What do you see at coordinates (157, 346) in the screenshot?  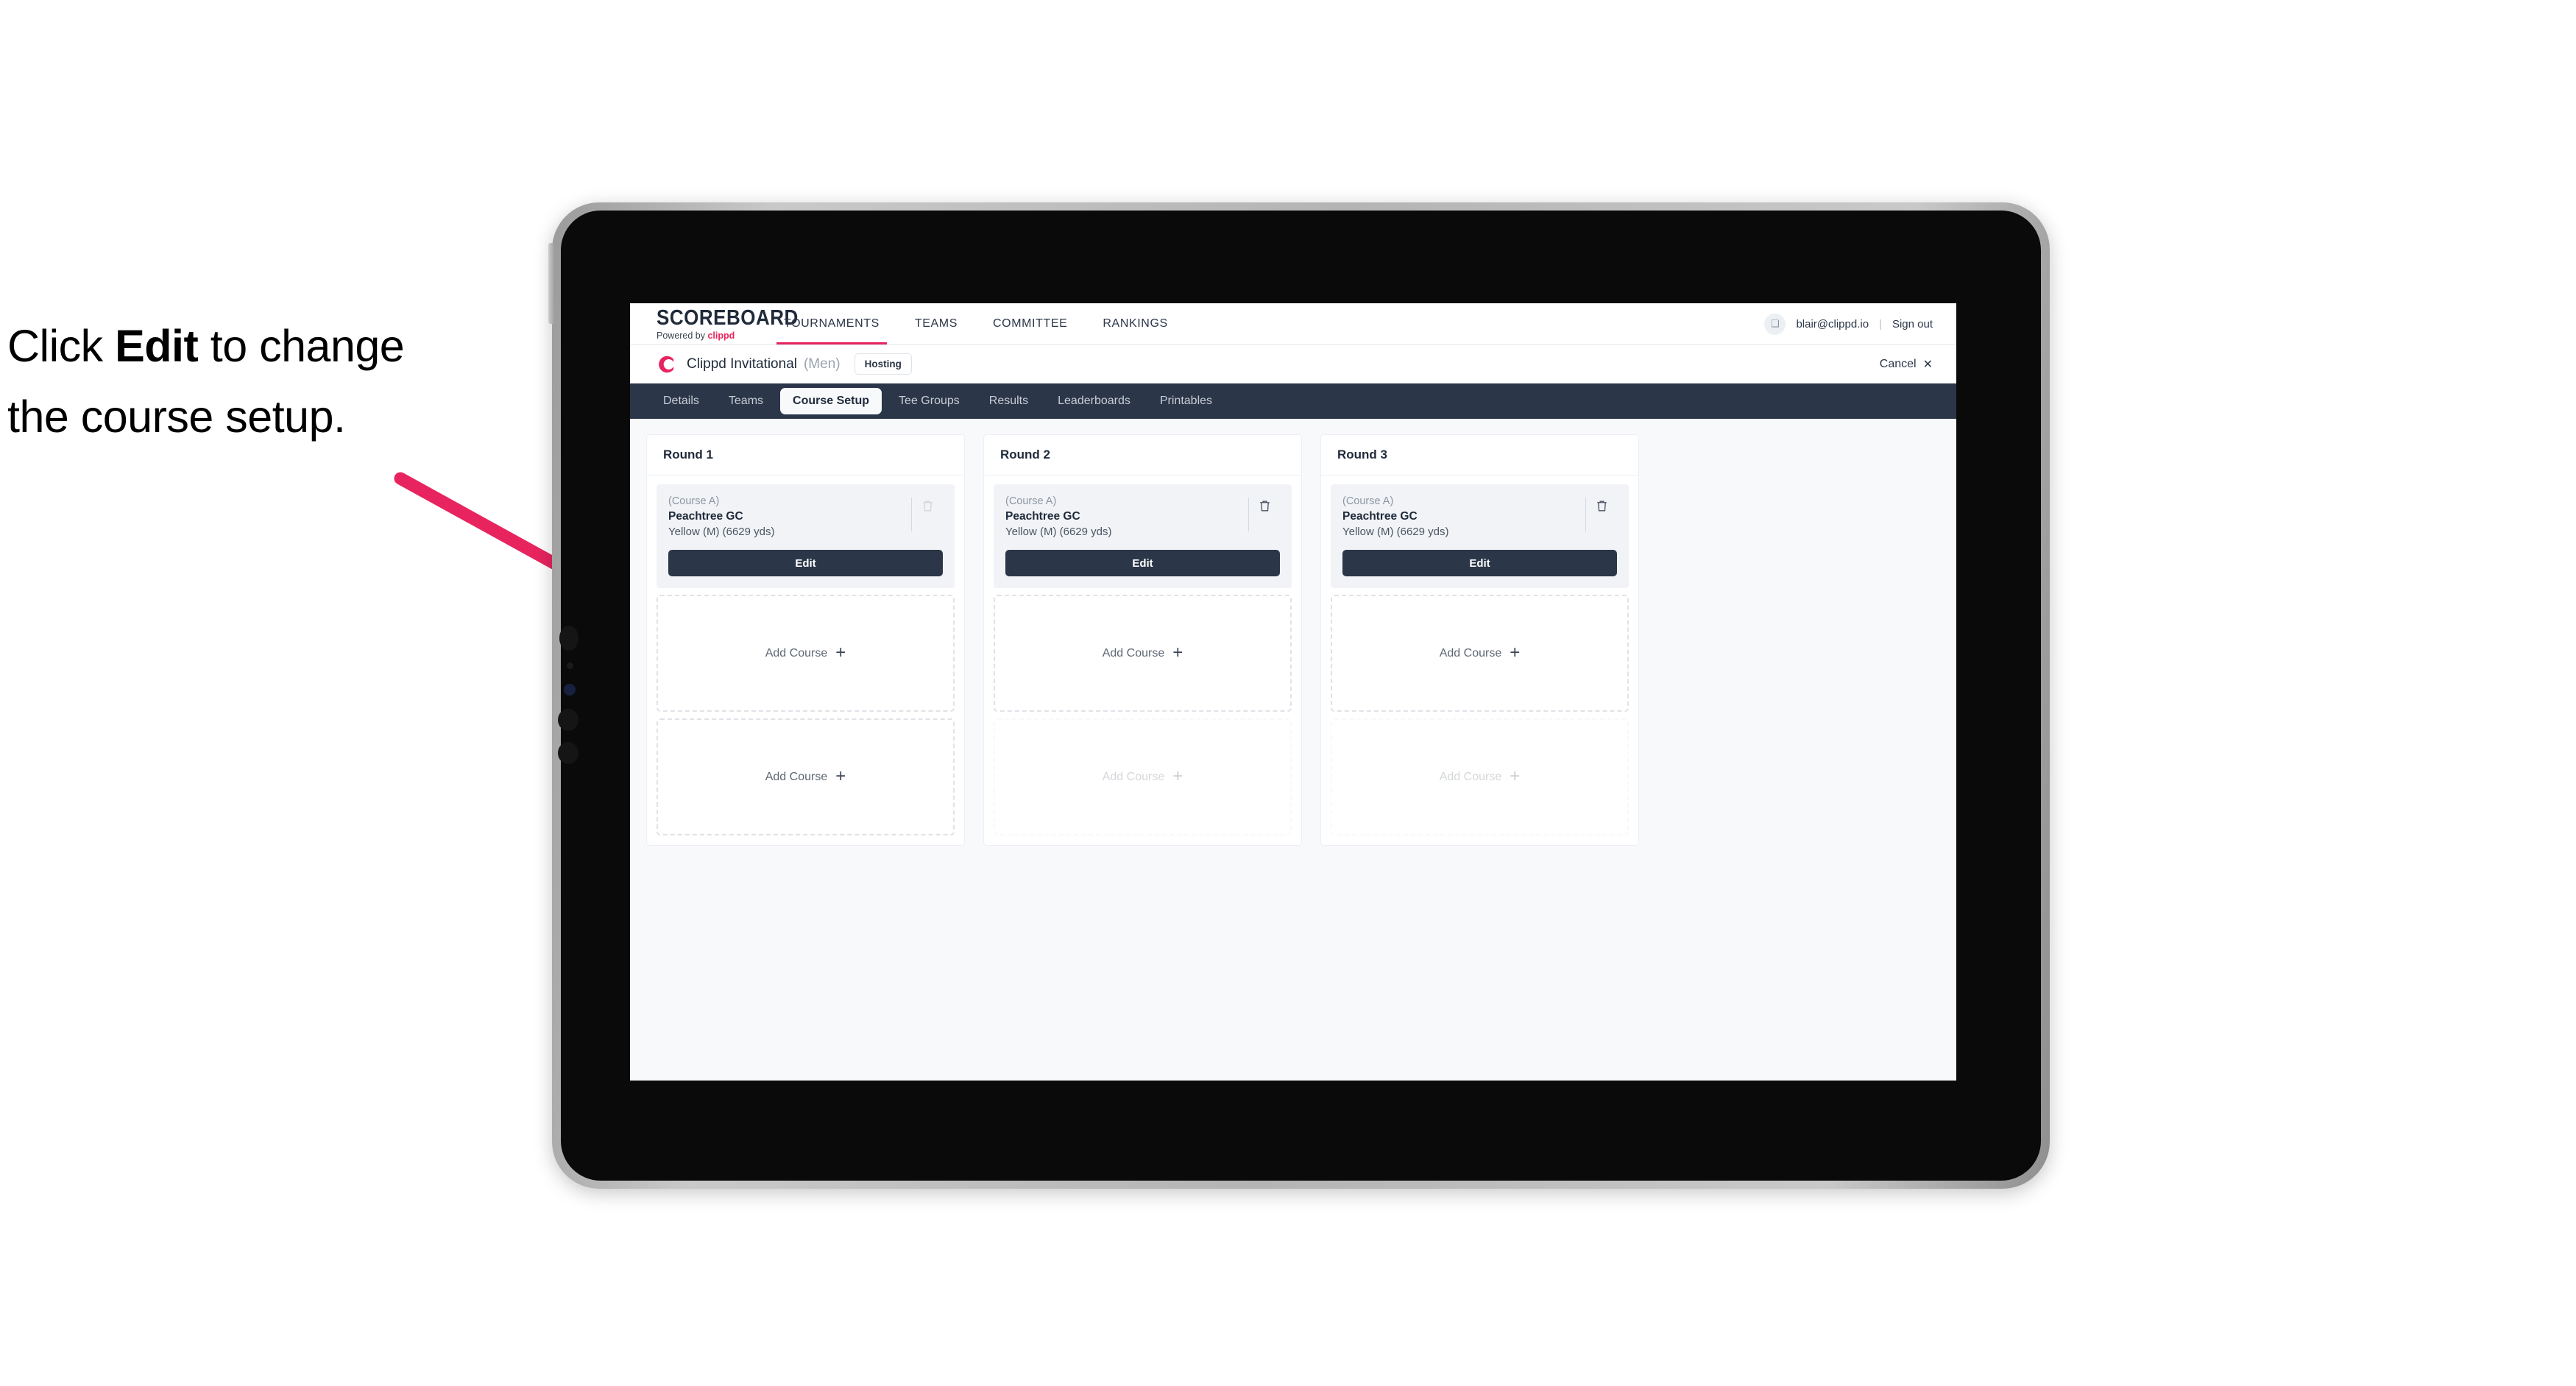 I see `annotation-text-bold: Edit` at bounding box center [157, 346].